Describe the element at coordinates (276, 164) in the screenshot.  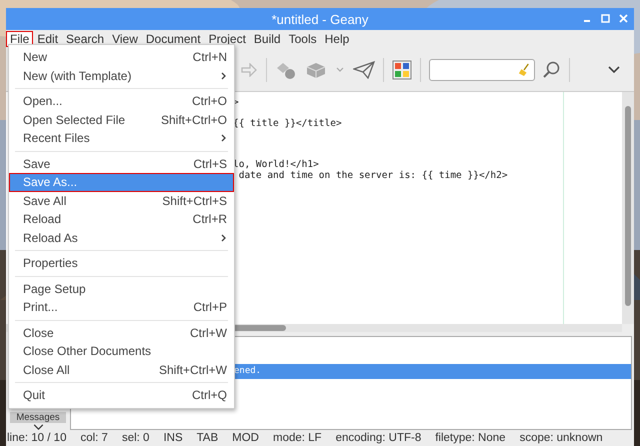
I see `code-line: lo, World!</h1>` at that location.